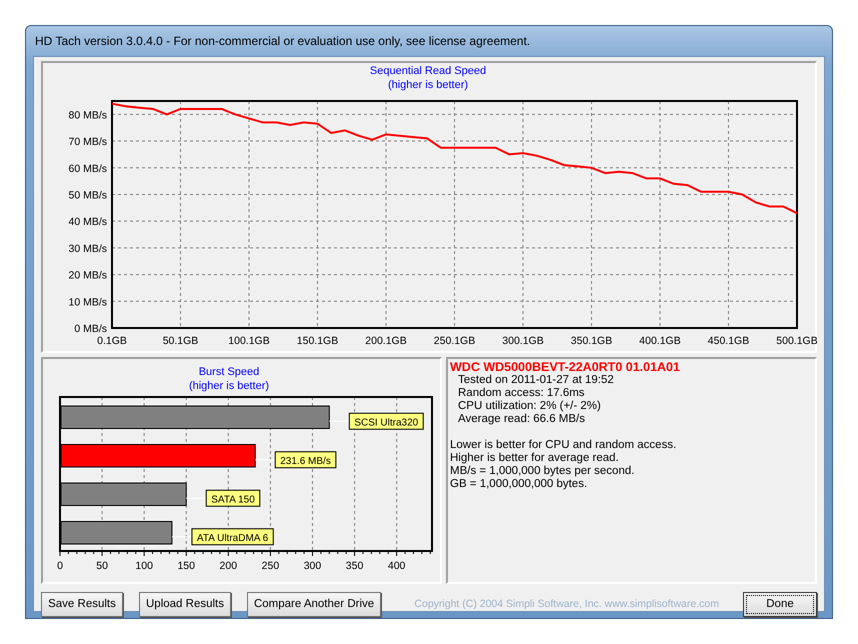  I want to click on axis-label: 40 MB/s, so click(87, 222).